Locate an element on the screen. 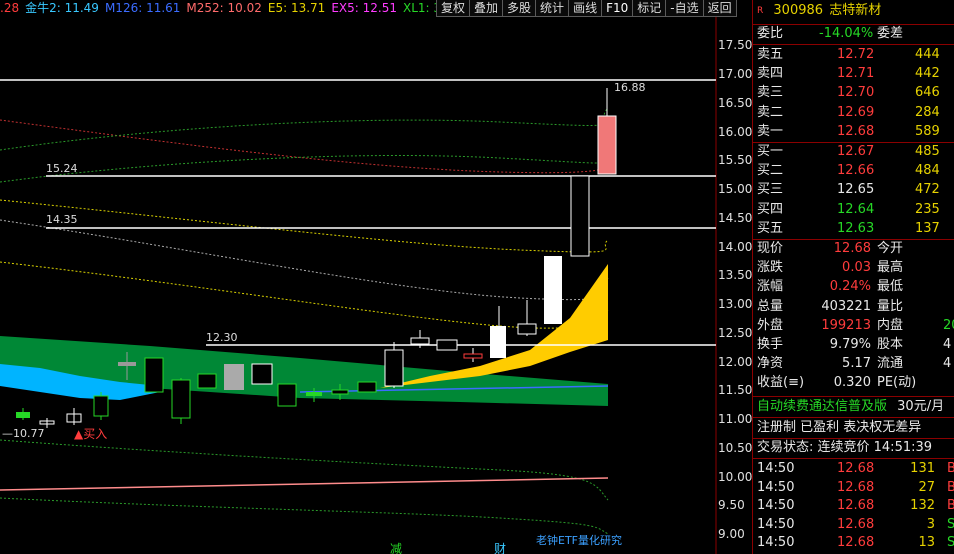  stat-label: 现价 is located at coordinates (770, 248).